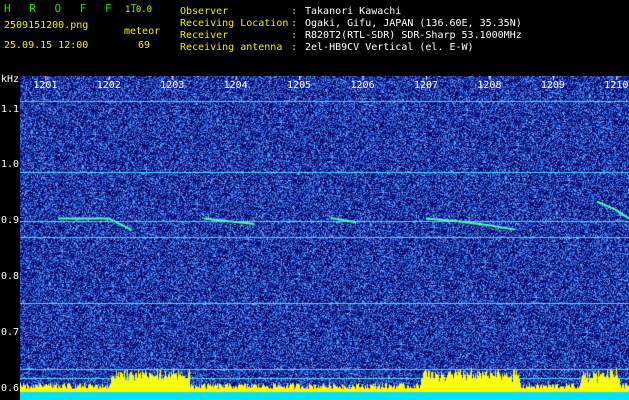 This screenshot has height=400, width=629. What do you see at coordinates (204, 35) in the screenshot?
I see `receiver-key: Receiver` at bounding box center [204, 35].